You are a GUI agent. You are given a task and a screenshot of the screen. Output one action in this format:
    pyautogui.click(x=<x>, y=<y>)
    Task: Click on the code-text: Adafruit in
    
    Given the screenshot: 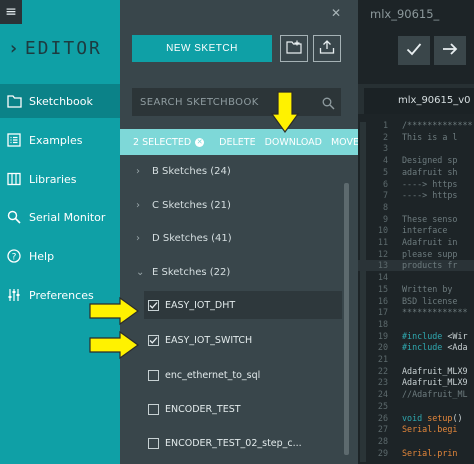 What is the action you would take?
    pyautogui.click(x=430, y=242)
    